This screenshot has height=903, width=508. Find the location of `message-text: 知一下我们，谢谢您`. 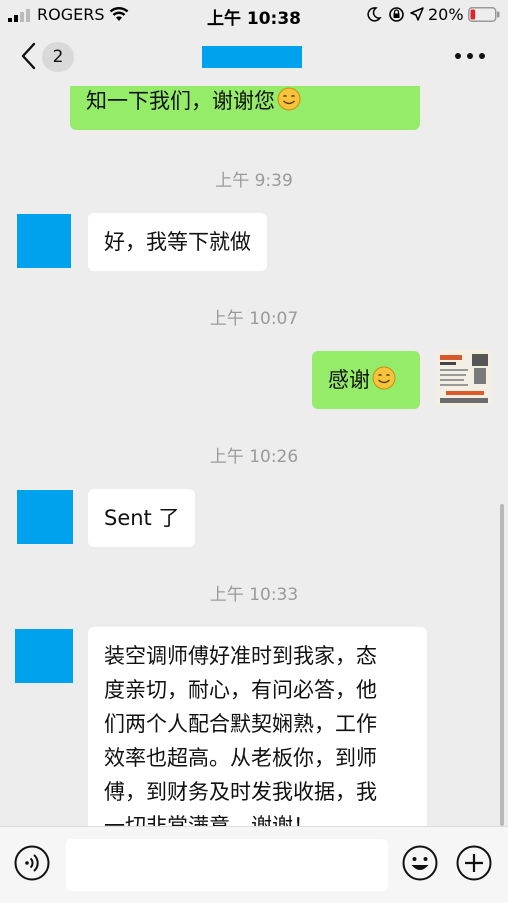

message-text: 知一下我们，谢谢您 is located at coordinates (180, 101).